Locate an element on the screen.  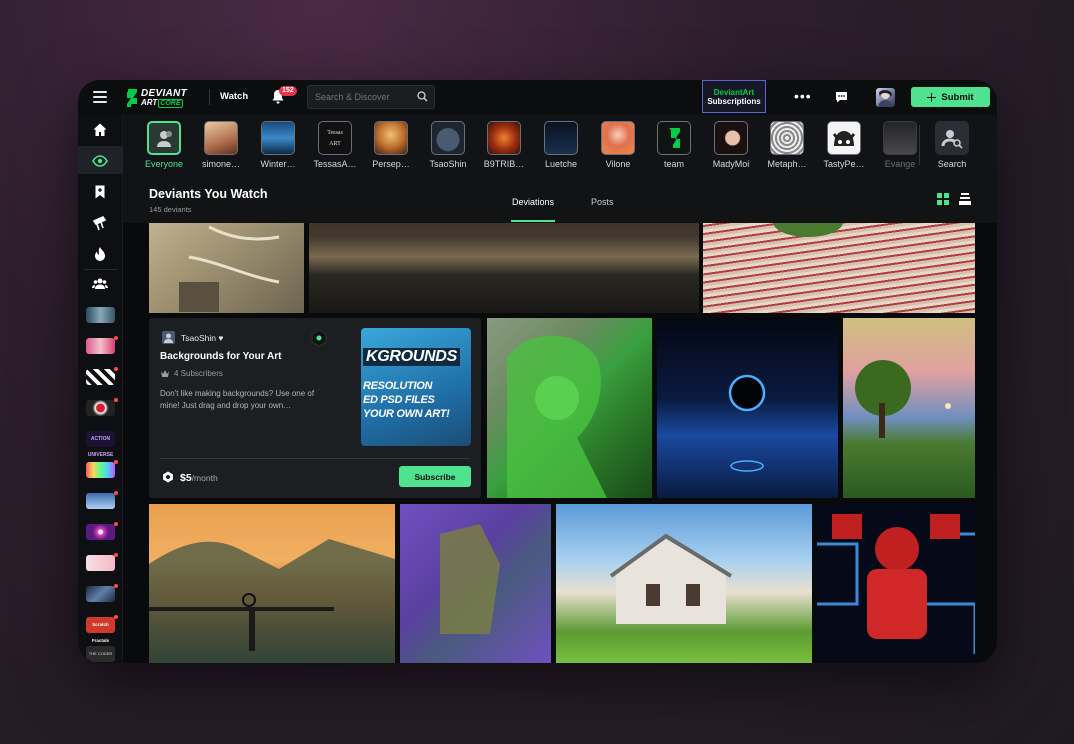
subscription-hex-icon is located at coordinates (168, 477).